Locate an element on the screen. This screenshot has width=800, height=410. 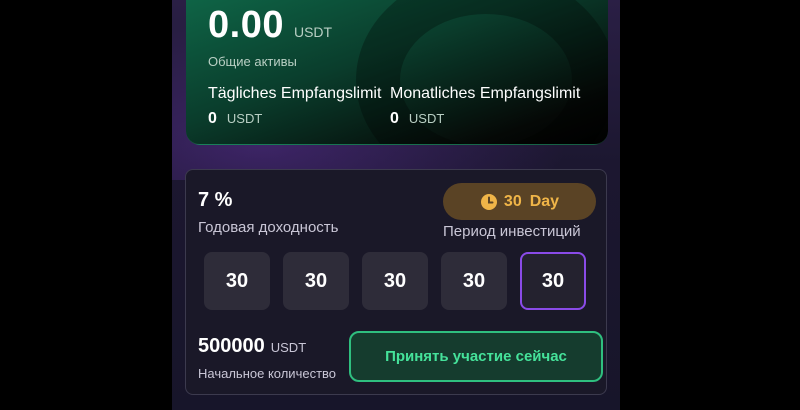
monthly-limit-value: 0 is located at coordinates (394, 118).